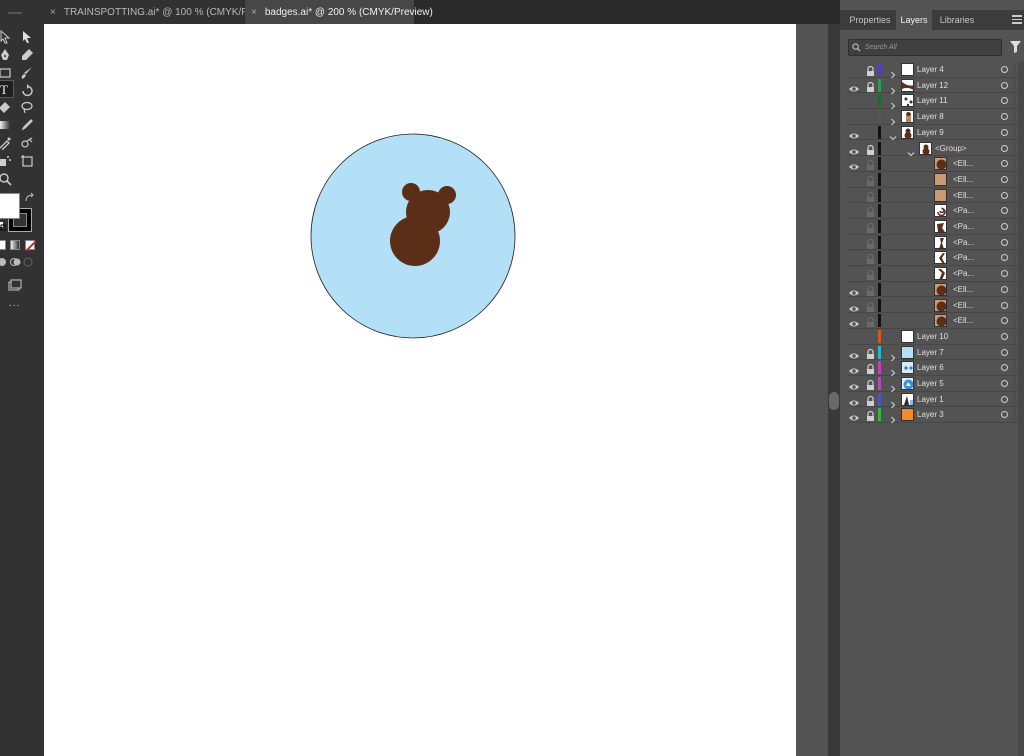 This screenshot has height=756, width=1024. I want to click on layer-name: Layer 8, so click(930, 116).